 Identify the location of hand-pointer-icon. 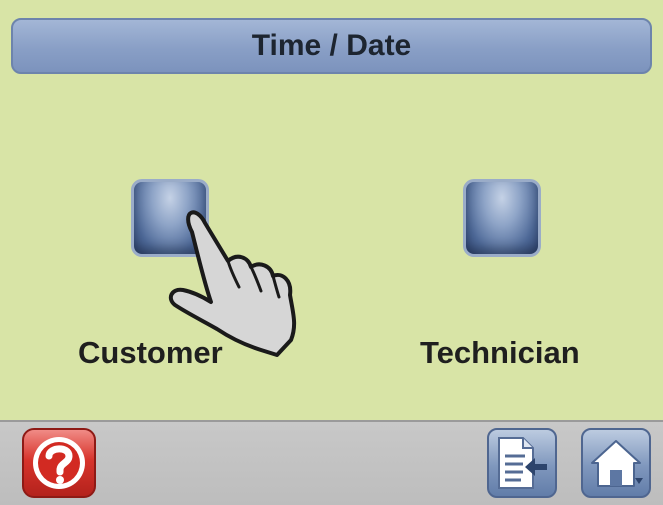
(232, 283).